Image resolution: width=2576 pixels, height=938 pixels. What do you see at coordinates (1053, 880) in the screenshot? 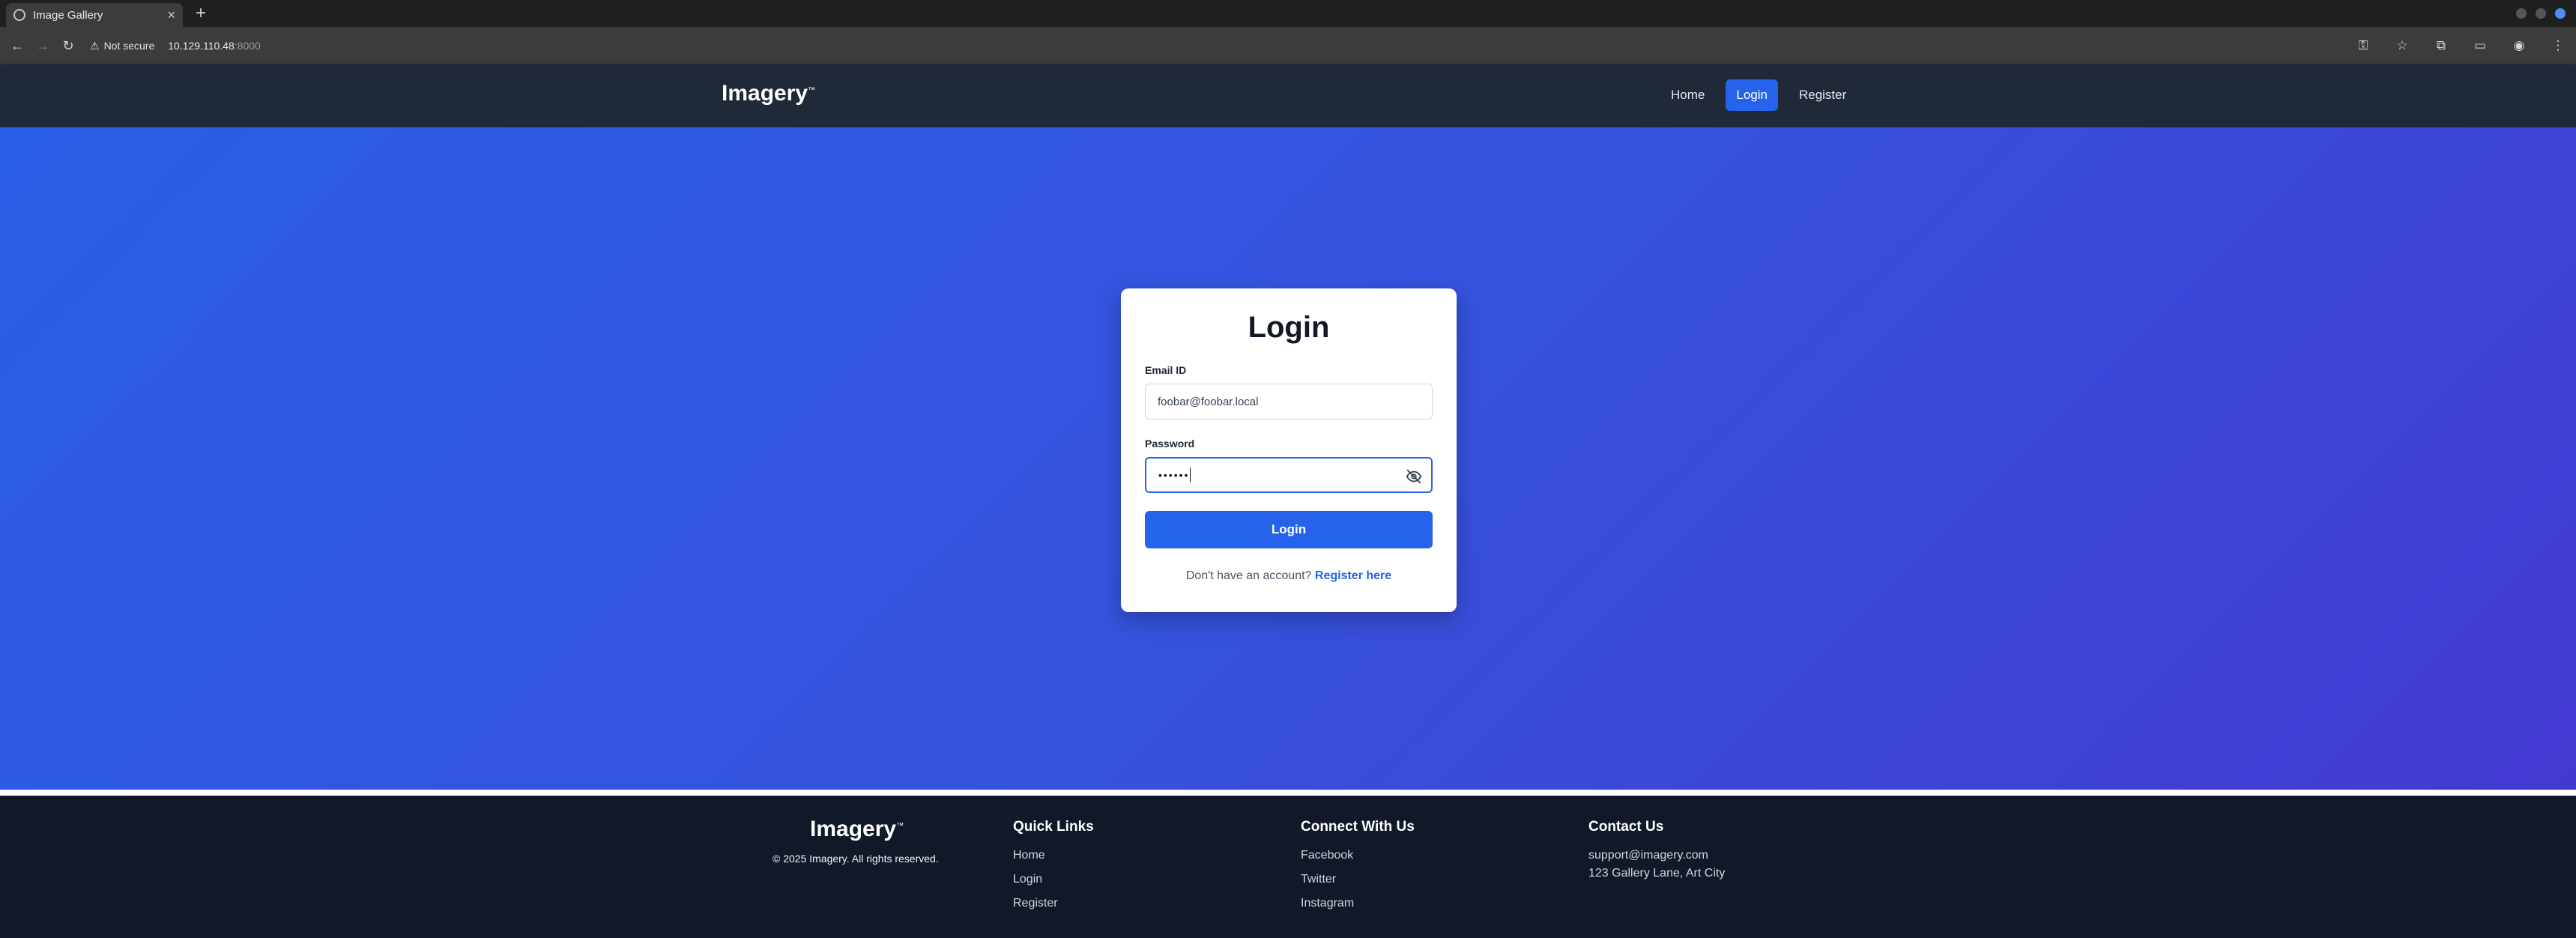
I see `footer-login-link: Login` at bounding box center [1053, 880].